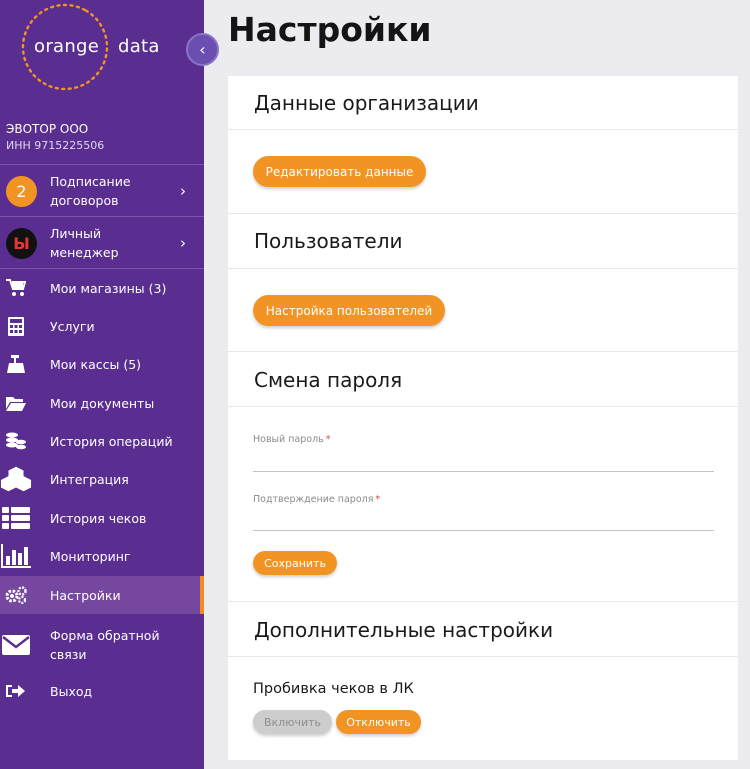  I want to click on sidebar-item-label: Подписание договоров, so click(90, 191).